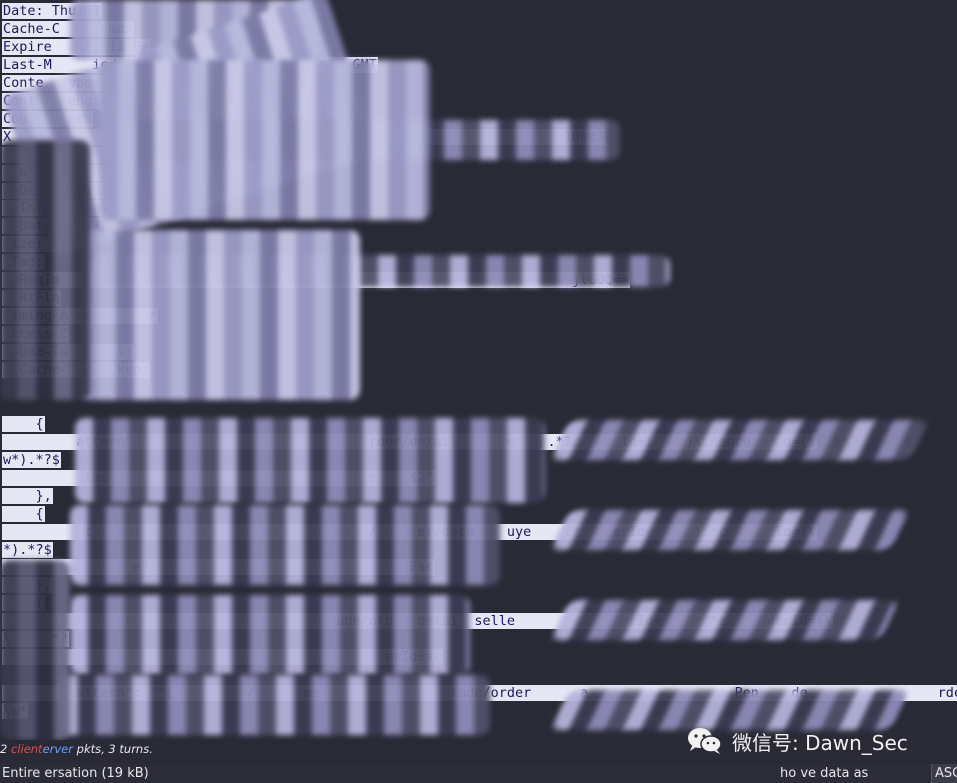 Image resolution: width=957 pixels, height=783 pixels. I want to click on watermark: 微信号: Dawn_Sec, so click(797, 741).